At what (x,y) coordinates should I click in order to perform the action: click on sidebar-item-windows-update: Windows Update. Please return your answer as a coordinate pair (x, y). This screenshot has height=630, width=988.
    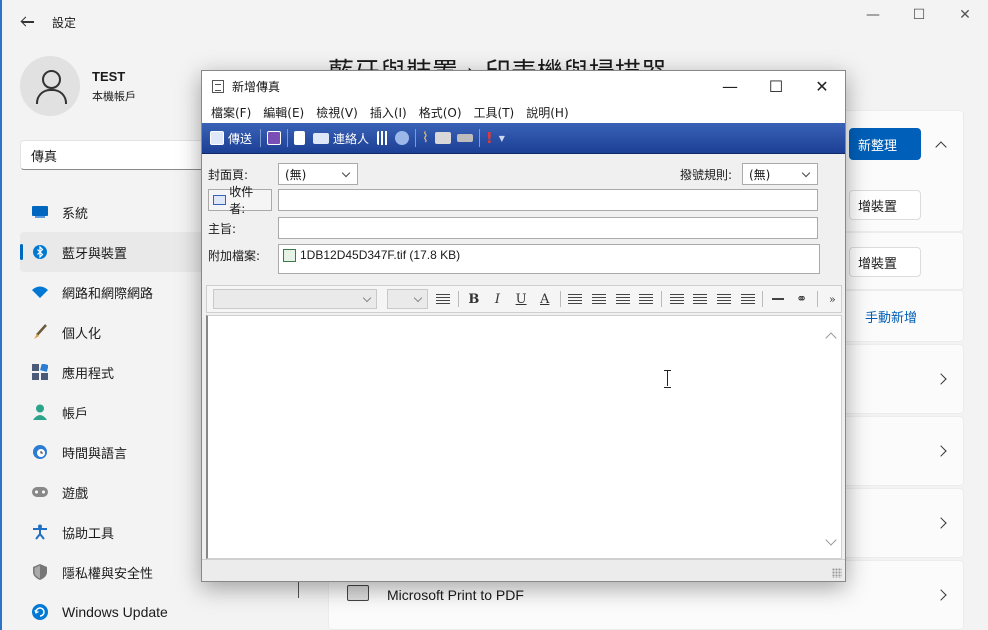
    Looking at the image, I should click on (115, 611).